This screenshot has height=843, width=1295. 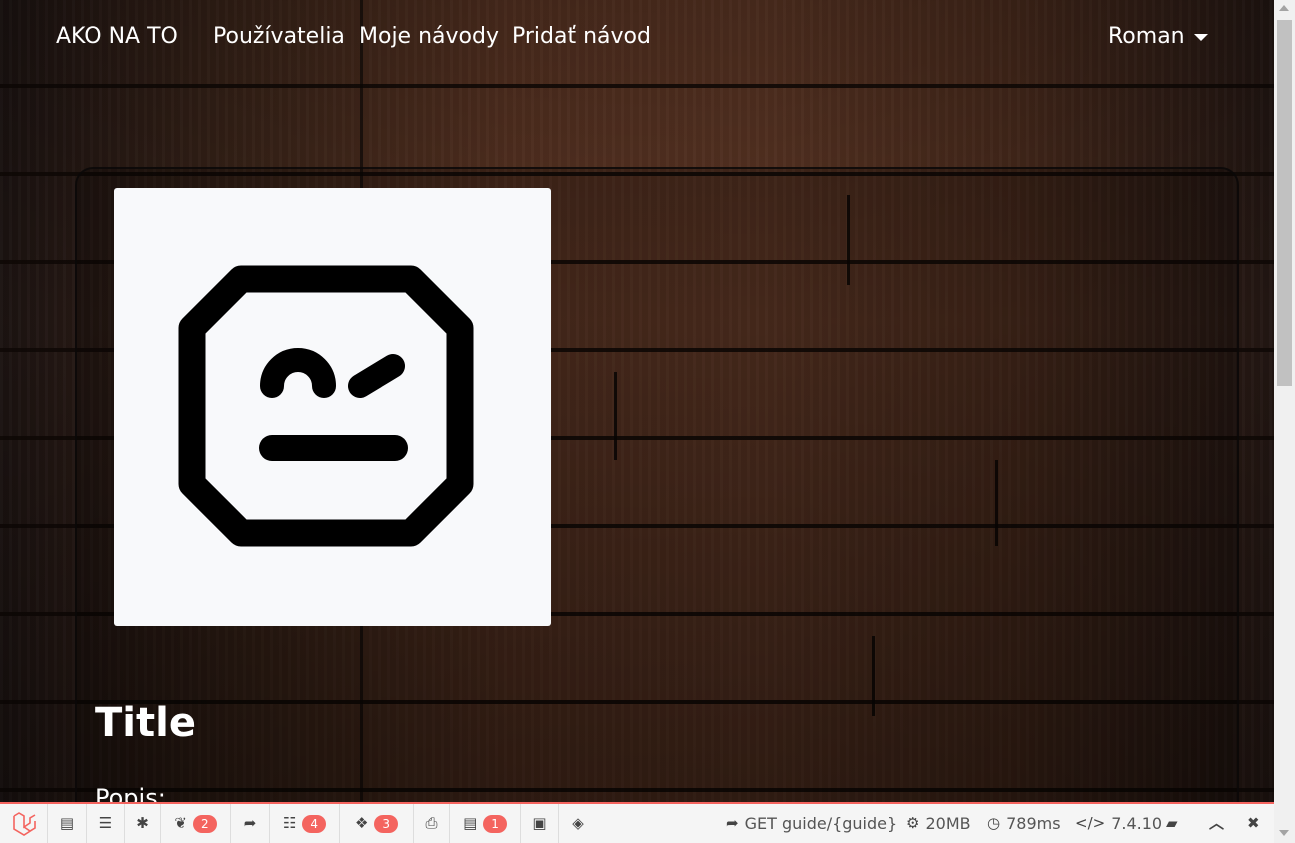 I want to click on laravel-icon, so click(x=24, y=823).